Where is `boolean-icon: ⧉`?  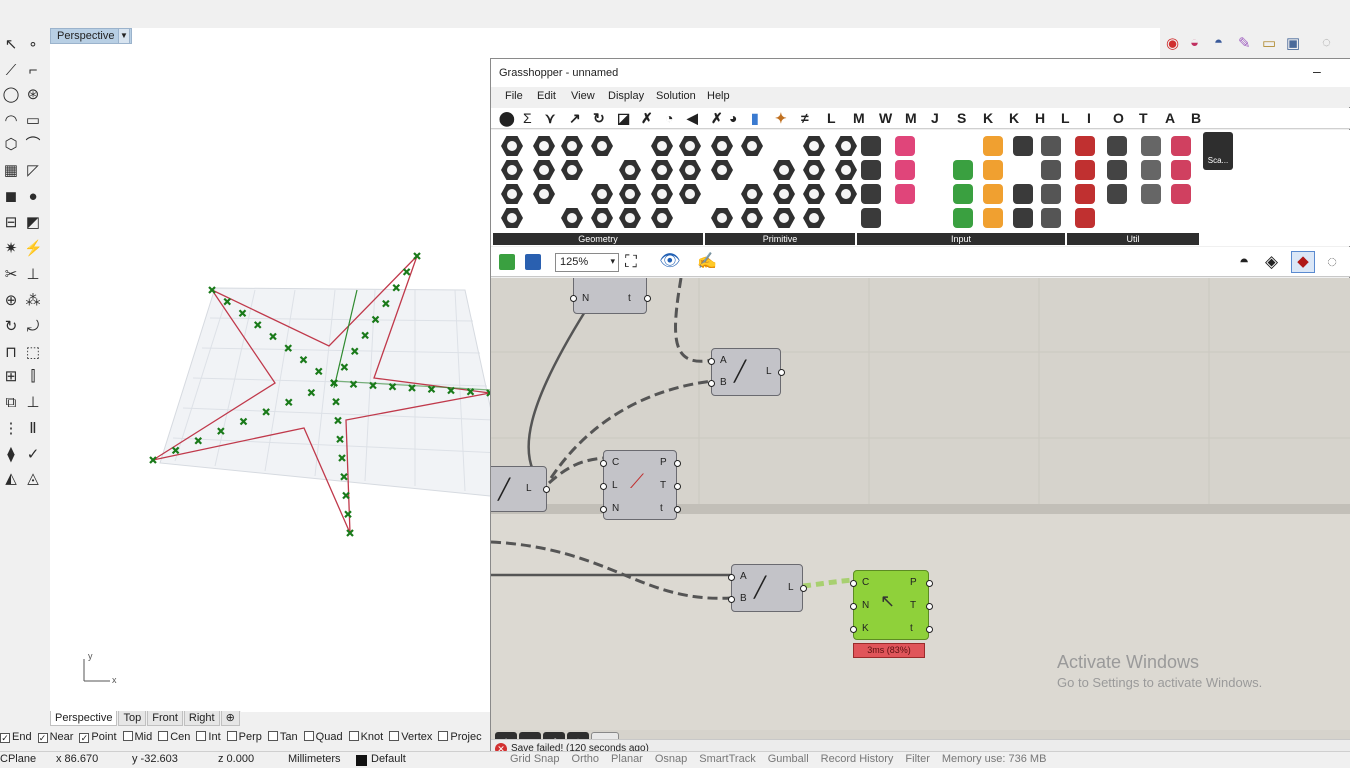 boolean-icon: ⧉ is located at coordinates (11, 403).